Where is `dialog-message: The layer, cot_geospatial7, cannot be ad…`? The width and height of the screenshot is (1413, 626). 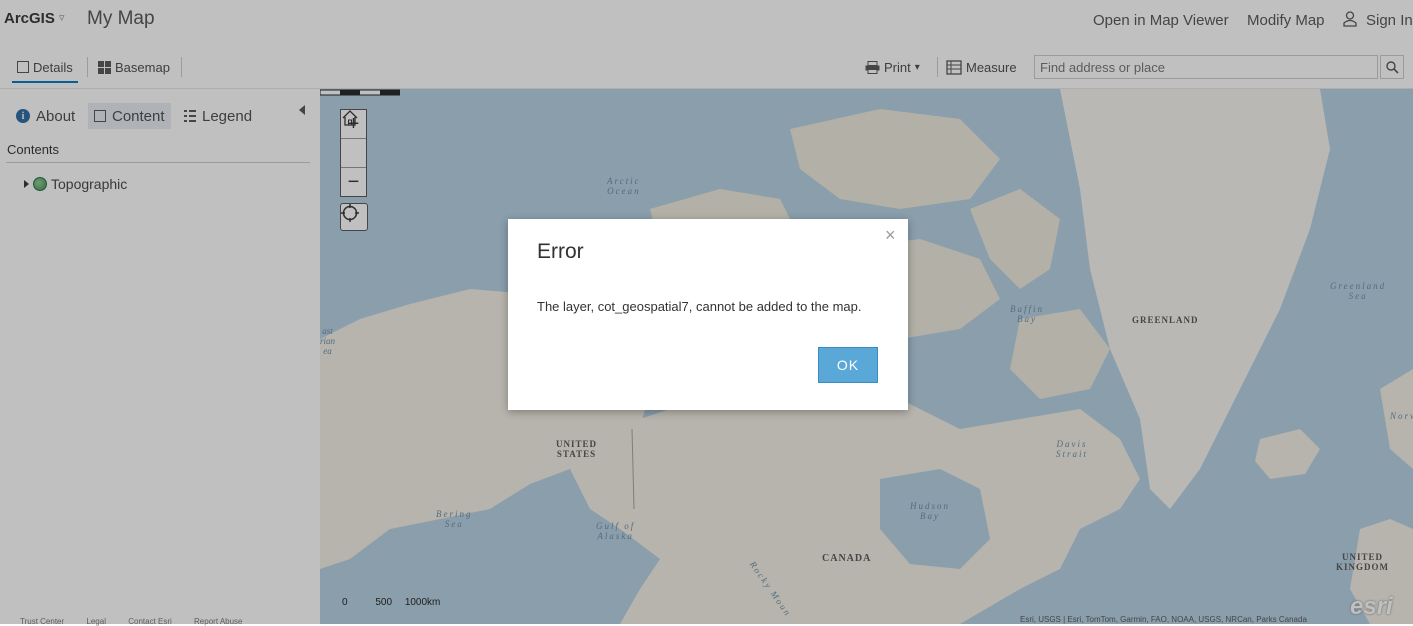 dialog-message: The layer, cot_geospatial7, cannot be ad… is located at coordinates (699, 306).